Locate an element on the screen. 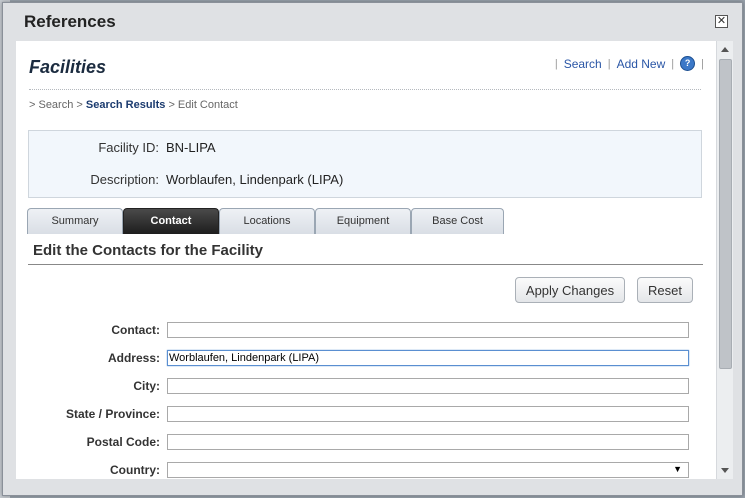  vertical-scrollbar is located at coordinates (724, 260).